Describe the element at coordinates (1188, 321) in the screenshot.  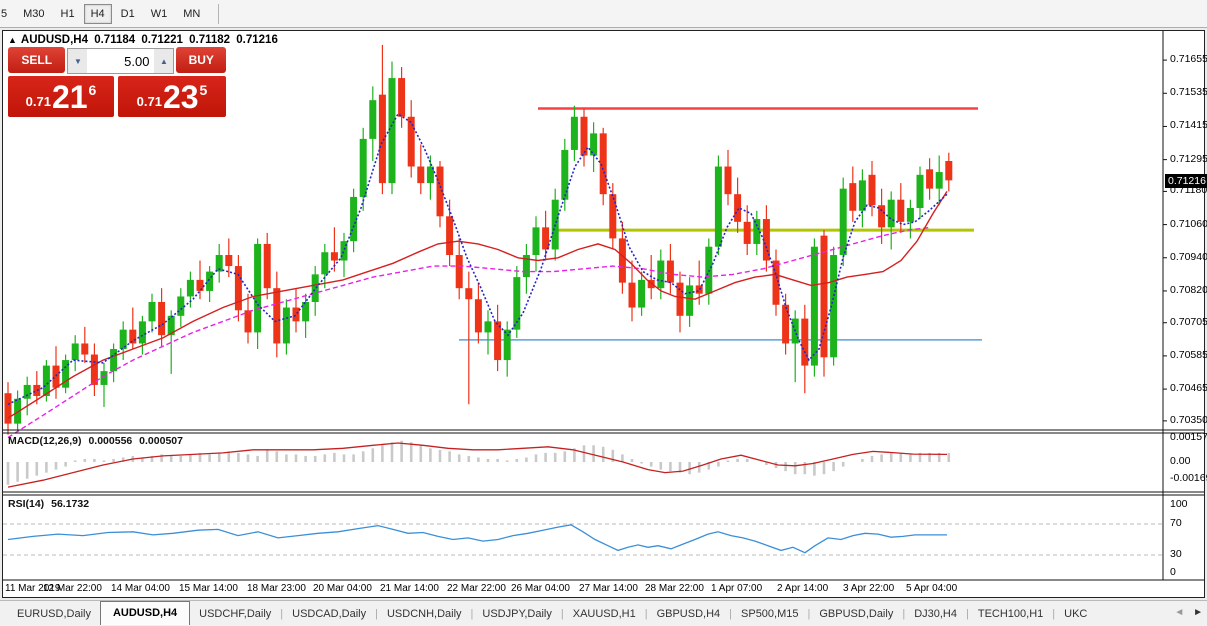
I see `price-tick: 0.70705` at that location.